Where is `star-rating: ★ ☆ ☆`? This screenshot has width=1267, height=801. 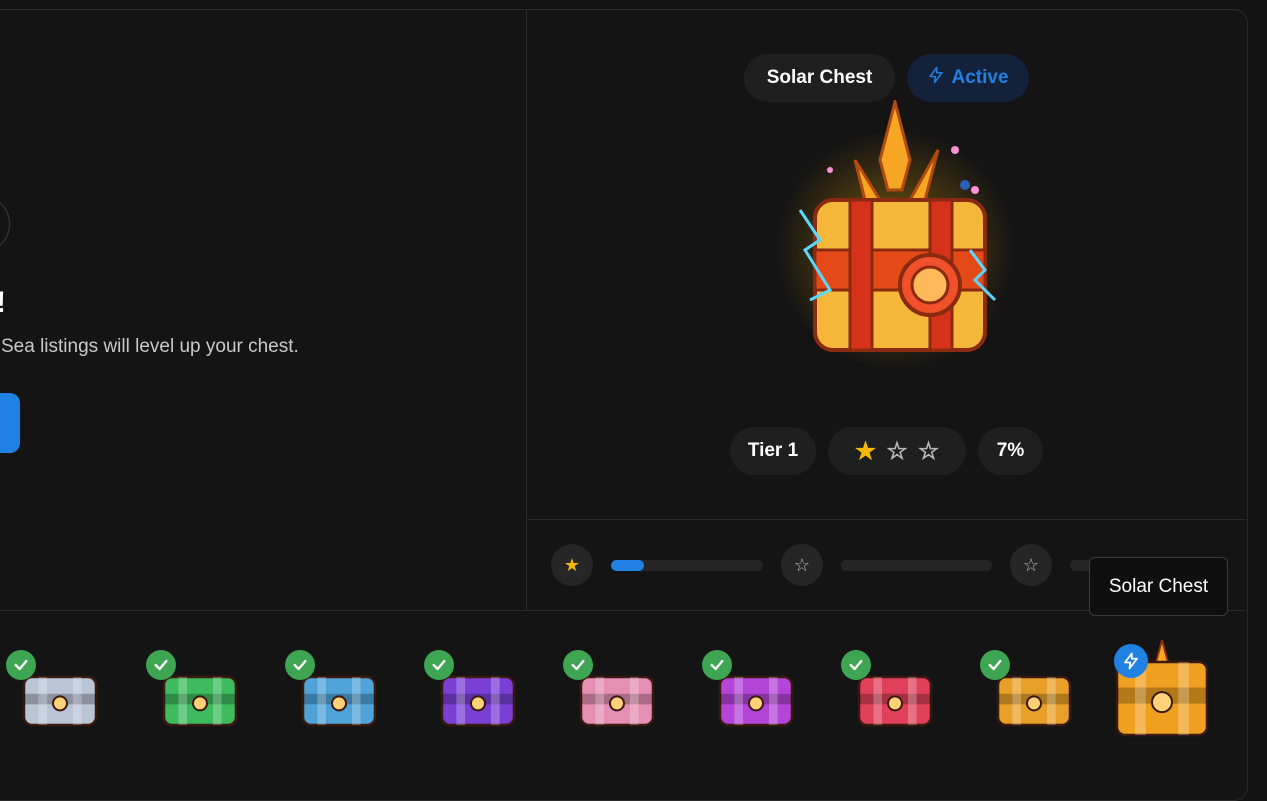 star-rating: ★ ☆ ☆ is located at coordinates (897, 451).